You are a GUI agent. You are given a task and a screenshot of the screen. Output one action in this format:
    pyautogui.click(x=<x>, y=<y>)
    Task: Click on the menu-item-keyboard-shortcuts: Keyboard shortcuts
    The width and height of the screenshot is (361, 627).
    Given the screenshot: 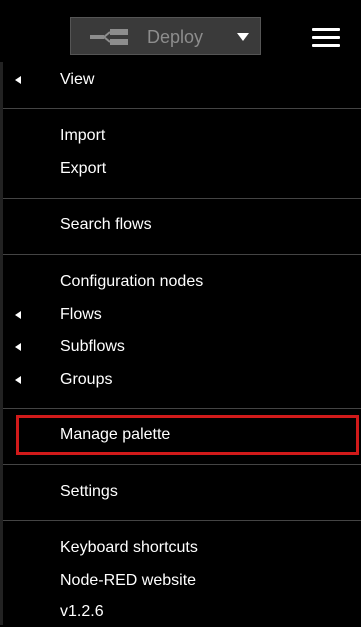 What is the action you would take?
    pyautogui.click(x=182, y=548)
    